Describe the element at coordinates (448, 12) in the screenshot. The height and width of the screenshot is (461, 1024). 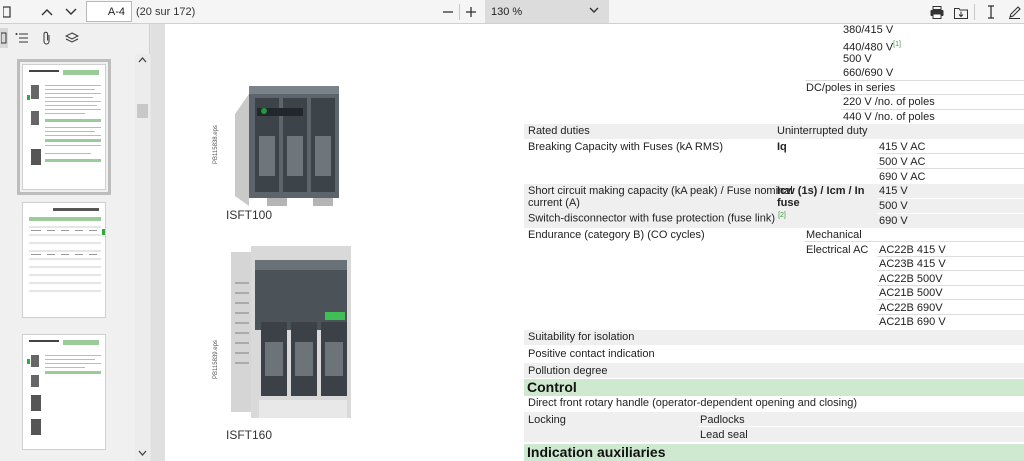
I see `zoom-out-button` at that location.